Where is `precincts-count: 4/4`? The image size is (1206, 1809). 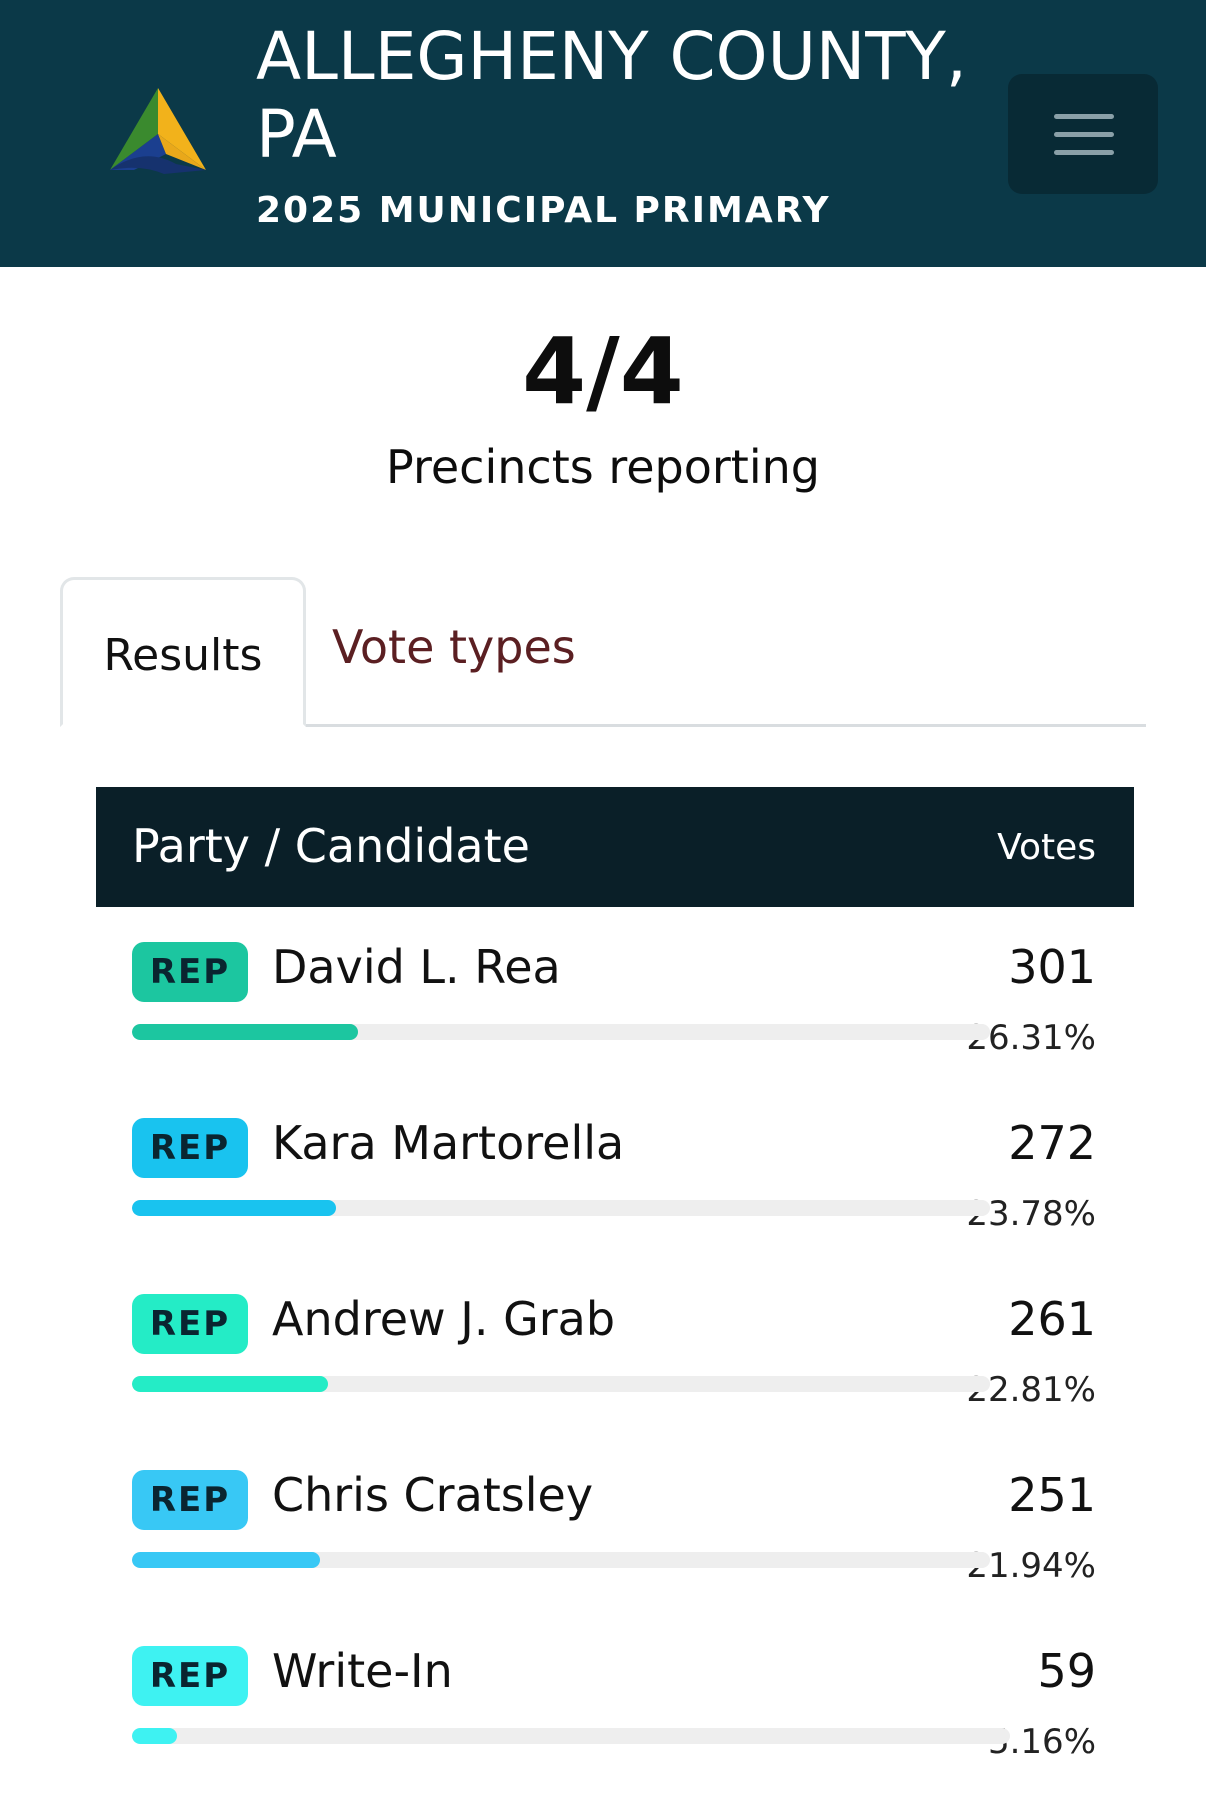
precincts-count: 4/4 is located at coordinates (603, 371).